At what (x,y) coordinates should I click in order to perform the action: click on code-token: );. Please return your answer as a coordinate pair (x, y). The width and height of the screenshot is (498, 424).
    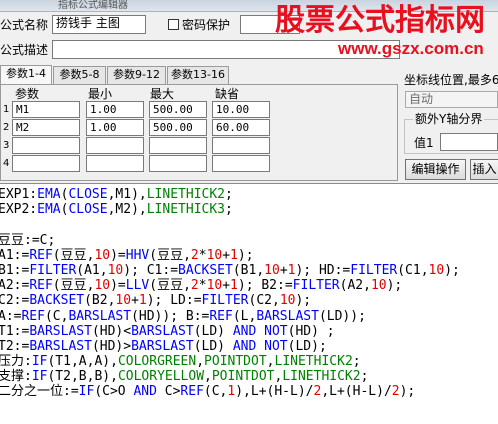
    Looking at the image, I should click on (245, 255).